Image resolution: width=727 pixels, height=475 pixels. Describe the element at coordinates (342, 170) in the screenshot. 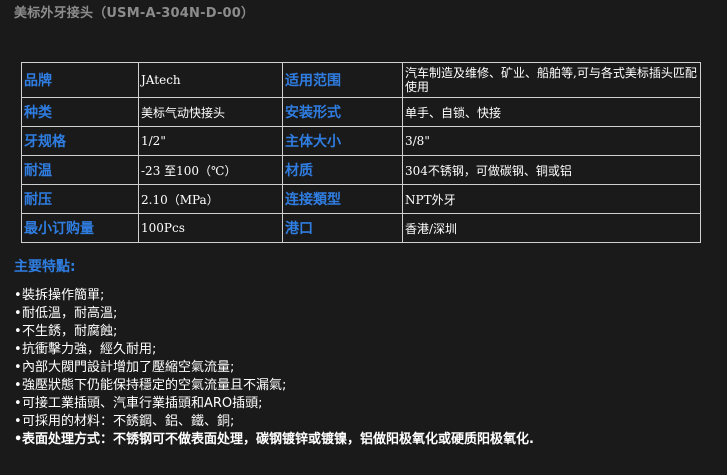

I see `spec-label: 材质` at that location.